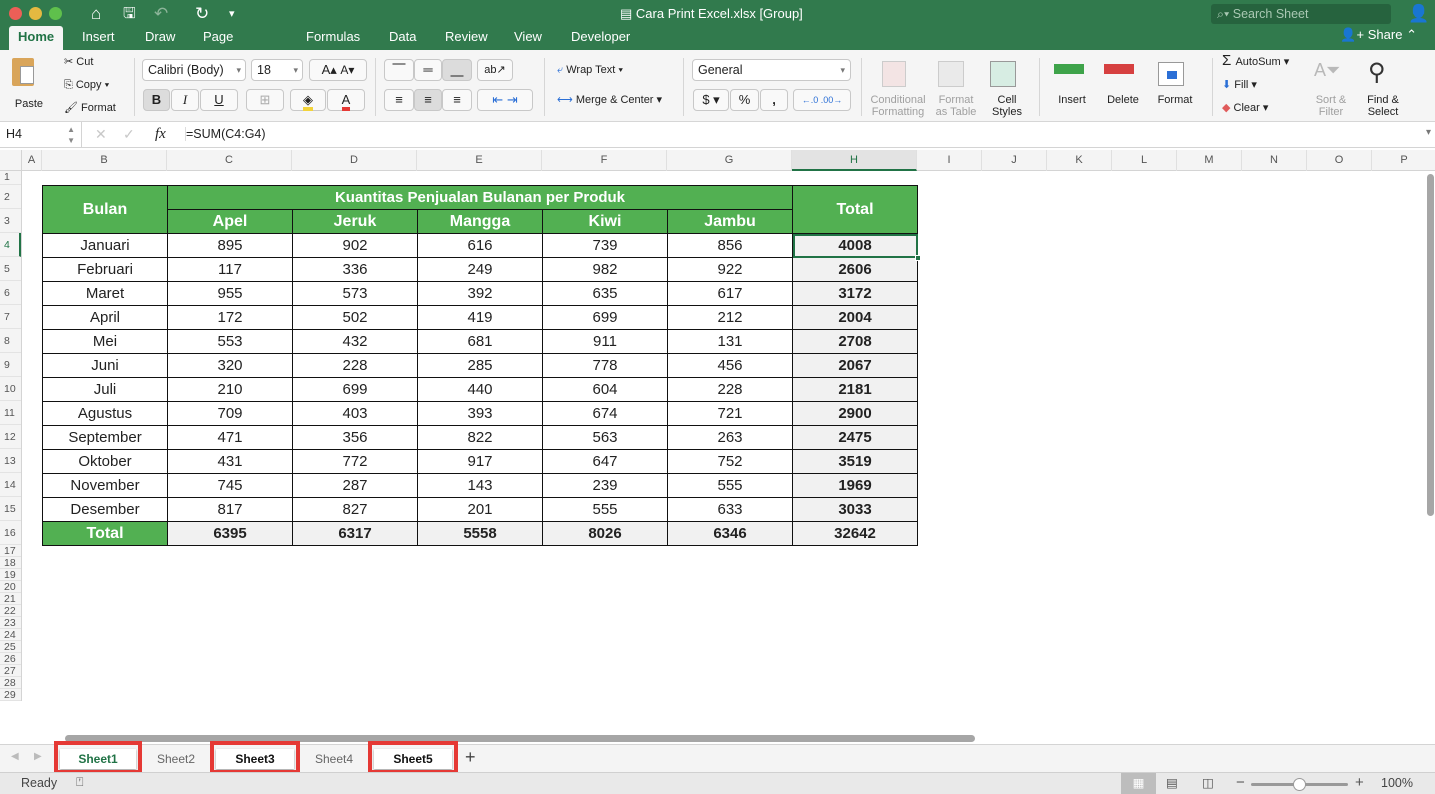 This screenshot has width=1435, height=794. Describe the element at coordinates (730, 365) in the screenshot. I see `value-cell: 456` at that location.